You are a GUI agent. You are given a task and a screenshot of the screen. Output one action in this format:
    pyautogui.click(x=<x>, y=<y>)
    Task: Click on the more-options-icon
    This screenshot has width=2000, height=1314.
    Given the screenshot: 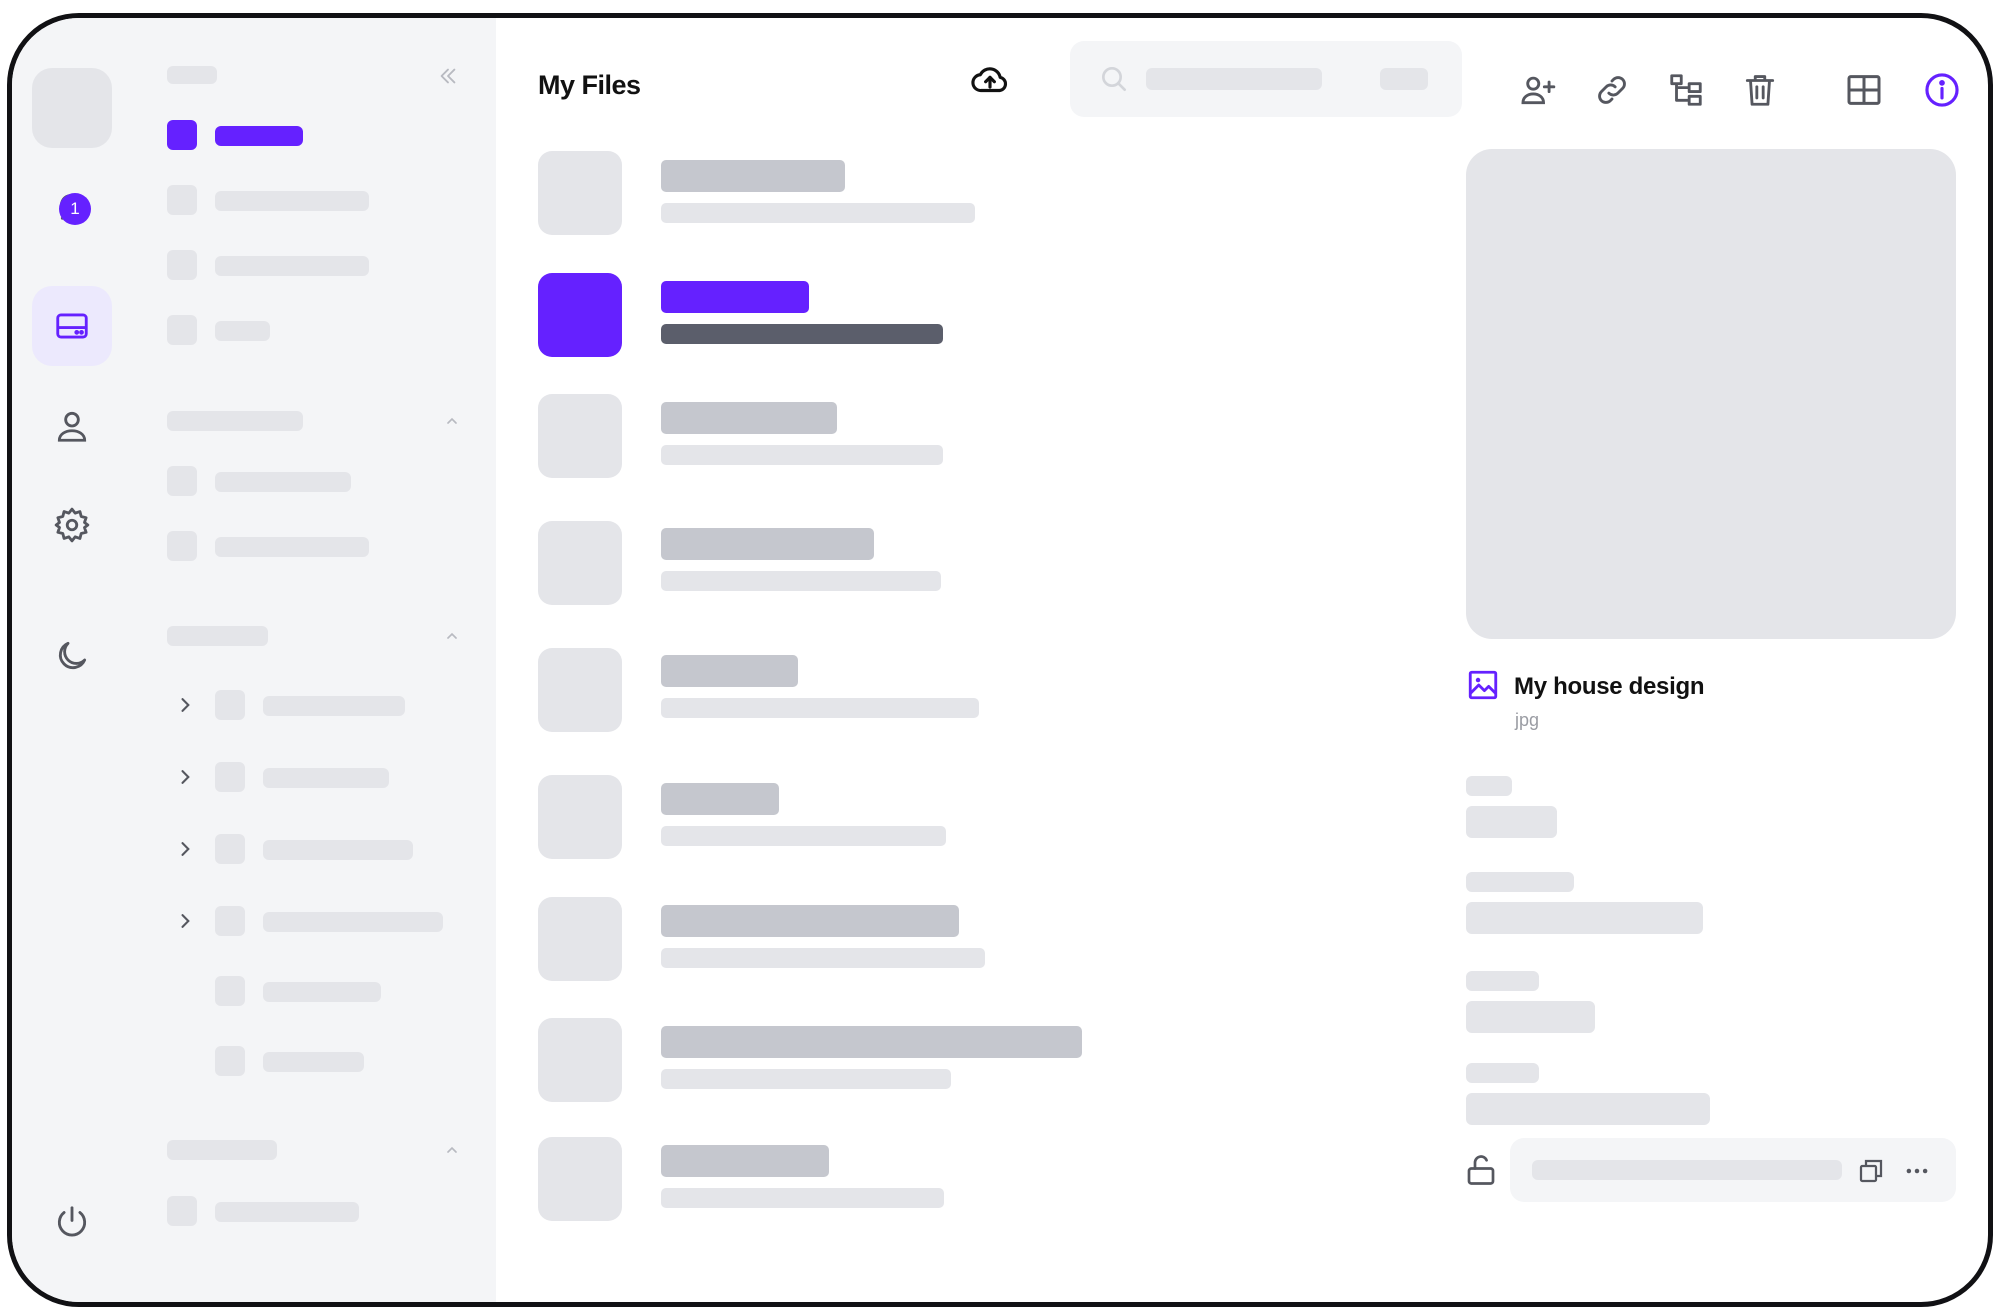 What is the action you would take?
    pyautogui.click(x=1917, y=1171)
    